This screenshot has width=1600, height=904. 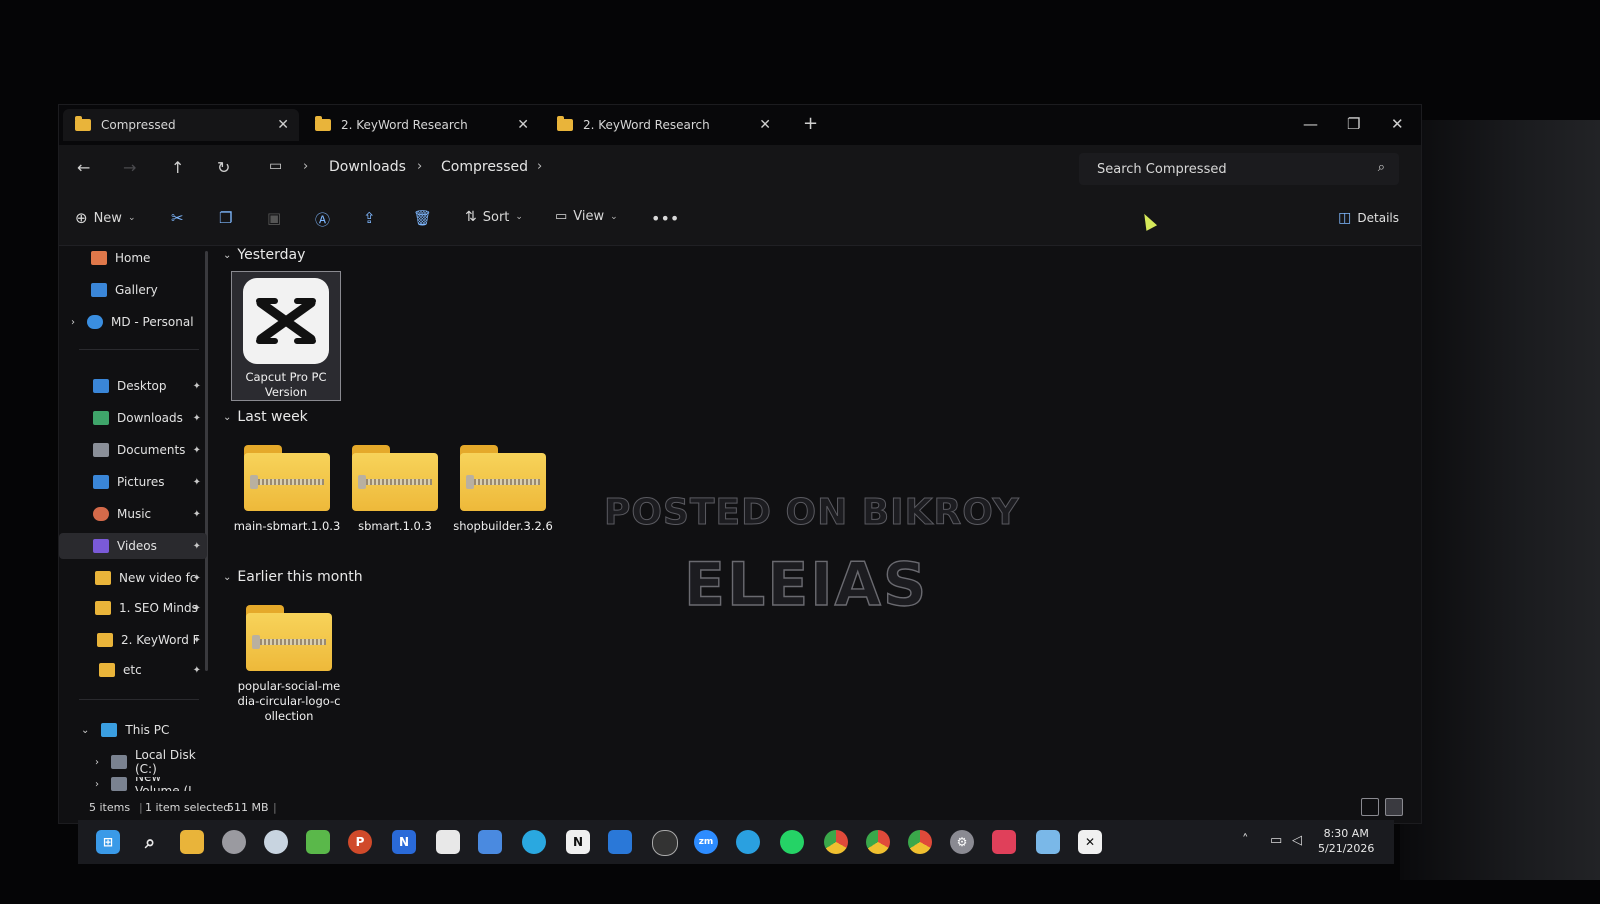 I want to click on sidebar-item-local-disk: › Local Disk (C:), so click(x=133, y=762).